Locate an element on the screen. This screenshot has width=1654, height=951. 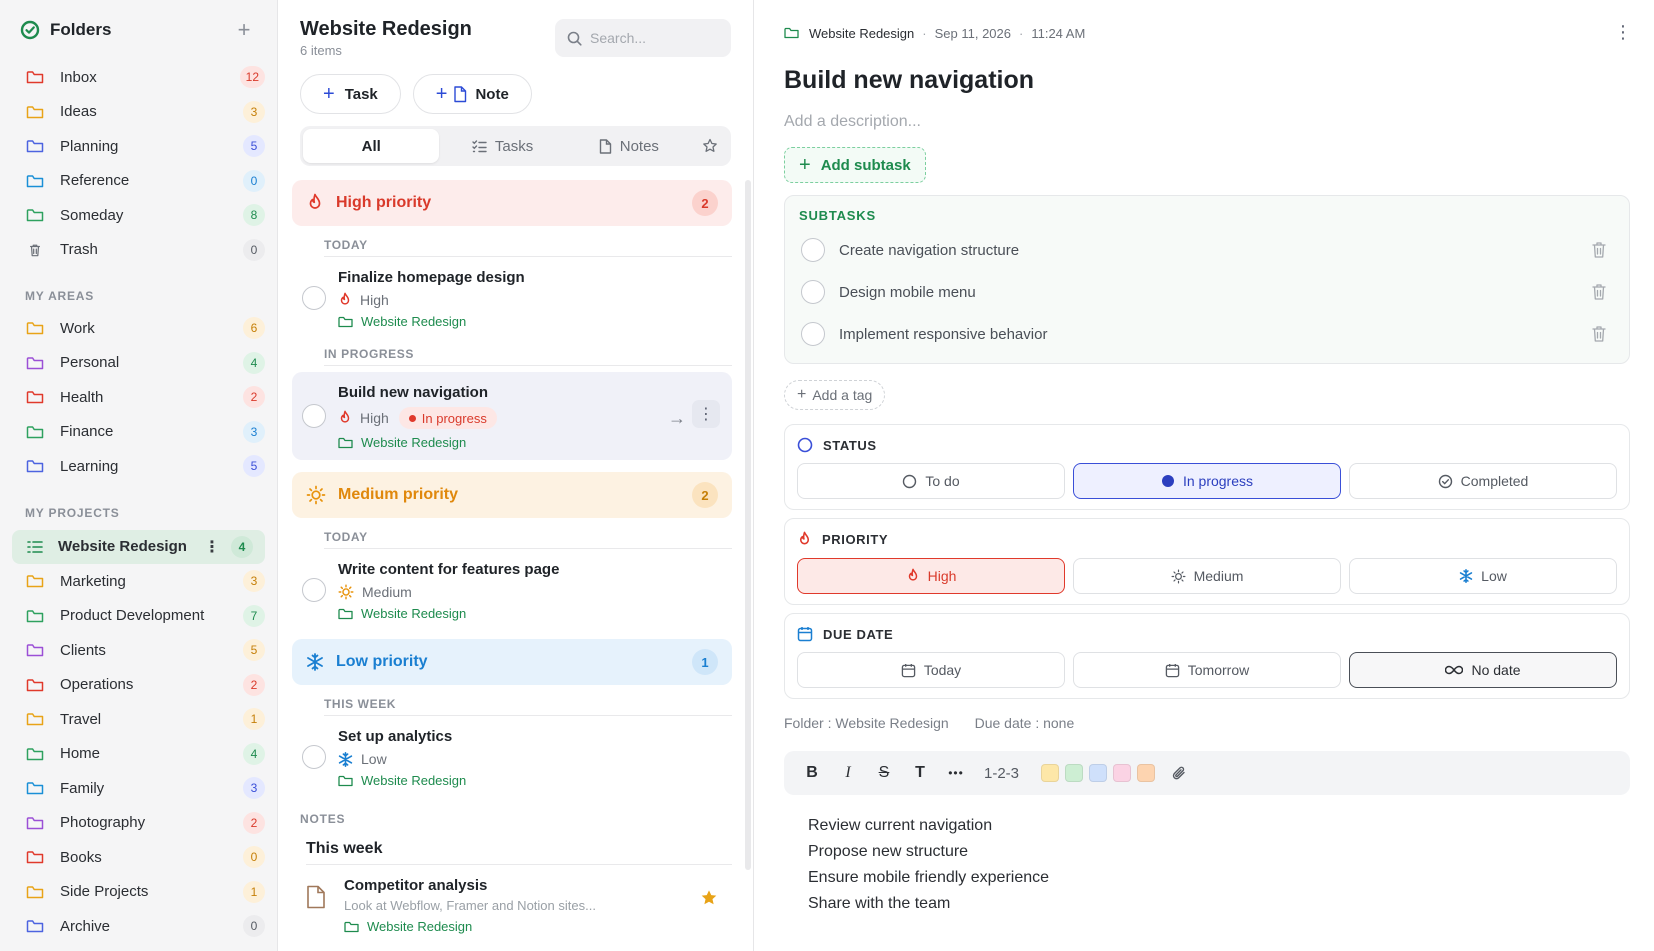
add-folder-button: + is located at coordinates (244, 30).